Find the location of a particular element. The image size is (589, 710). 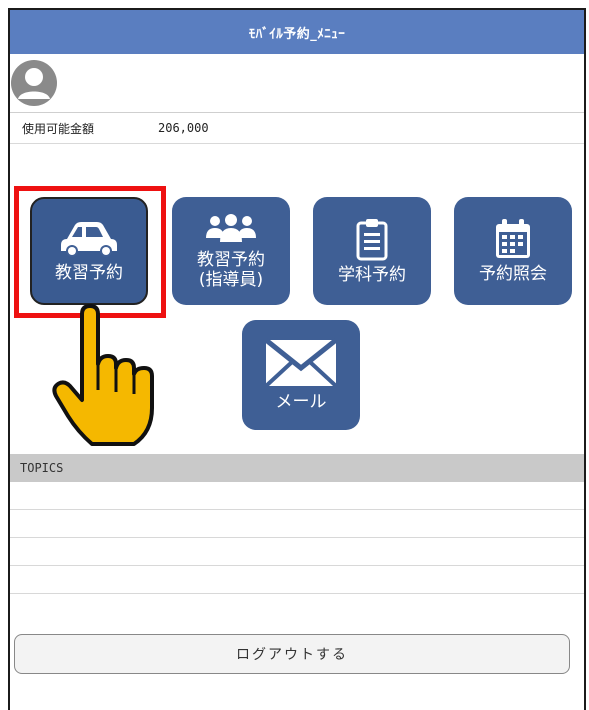

pointing-hand-icon is located at coordinates (103, 375).